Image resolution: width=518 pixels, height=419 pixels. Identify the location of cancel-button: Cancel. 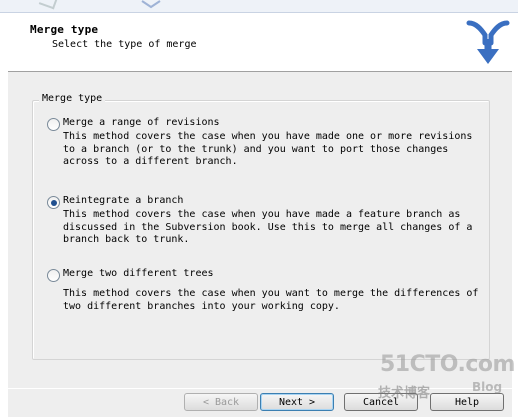
(381, 402).